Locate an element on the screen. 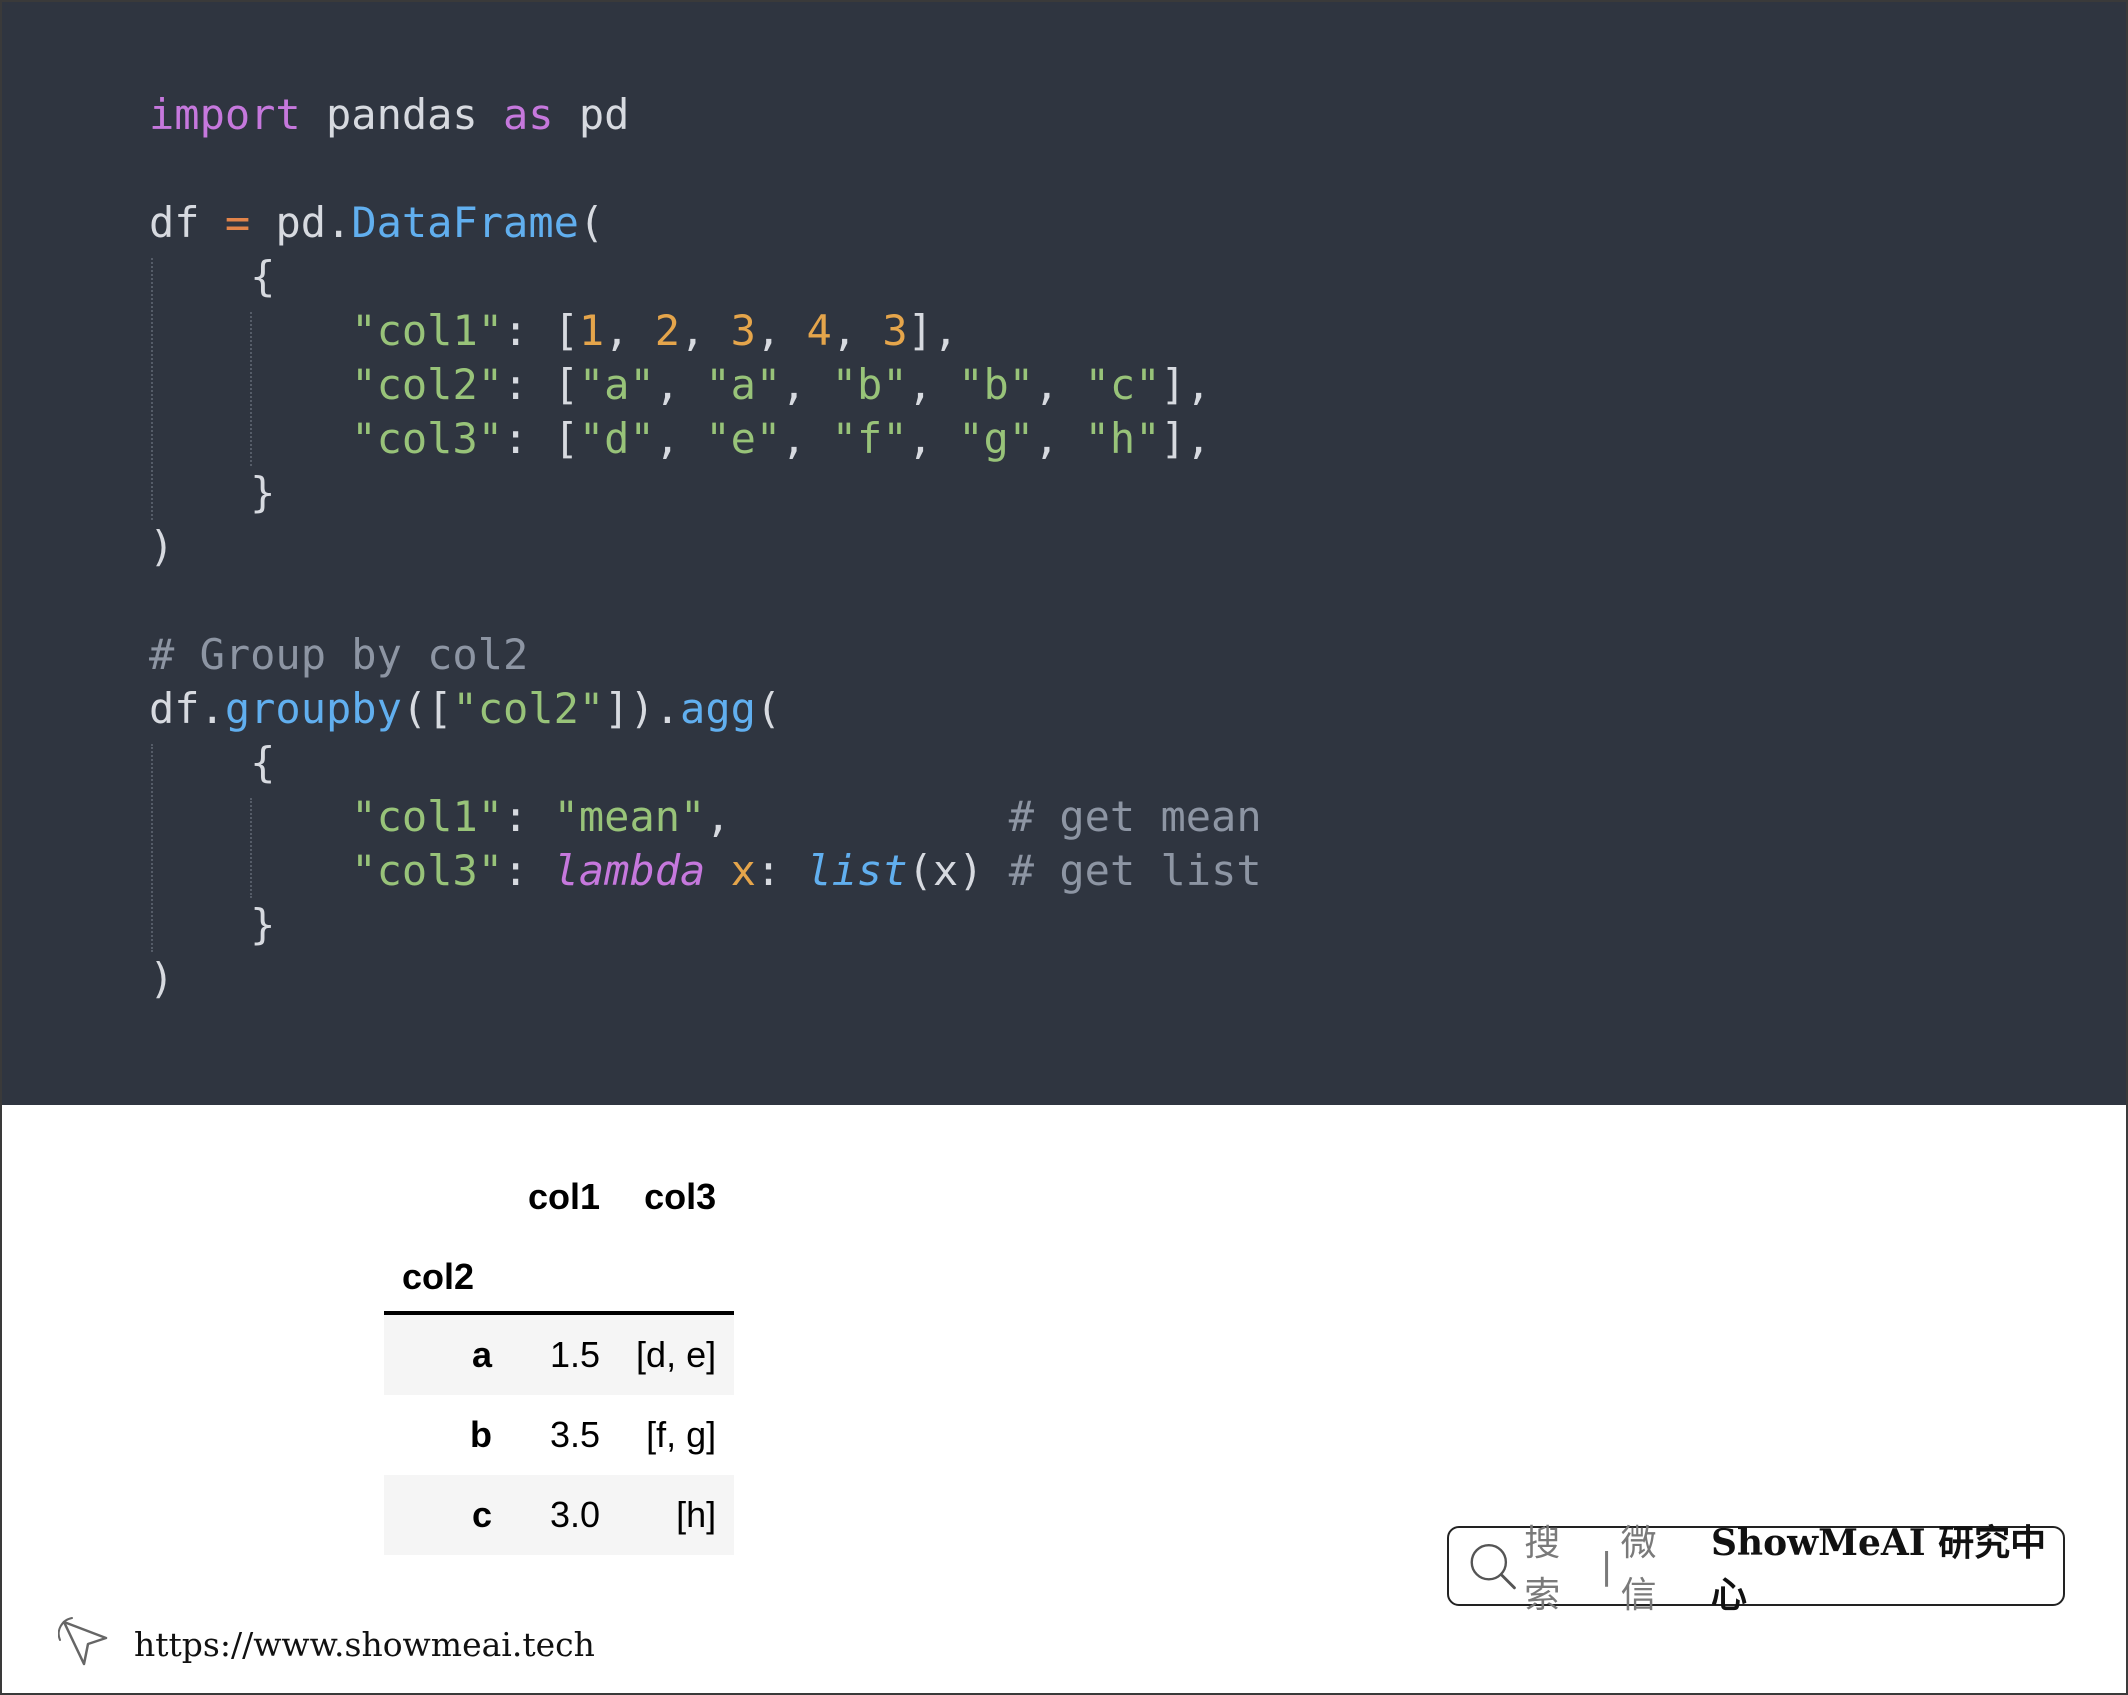 Image resolution: width=2128 pixels, height=1695 pixels. code-line-17: ) is located at coordinates (162, 978).